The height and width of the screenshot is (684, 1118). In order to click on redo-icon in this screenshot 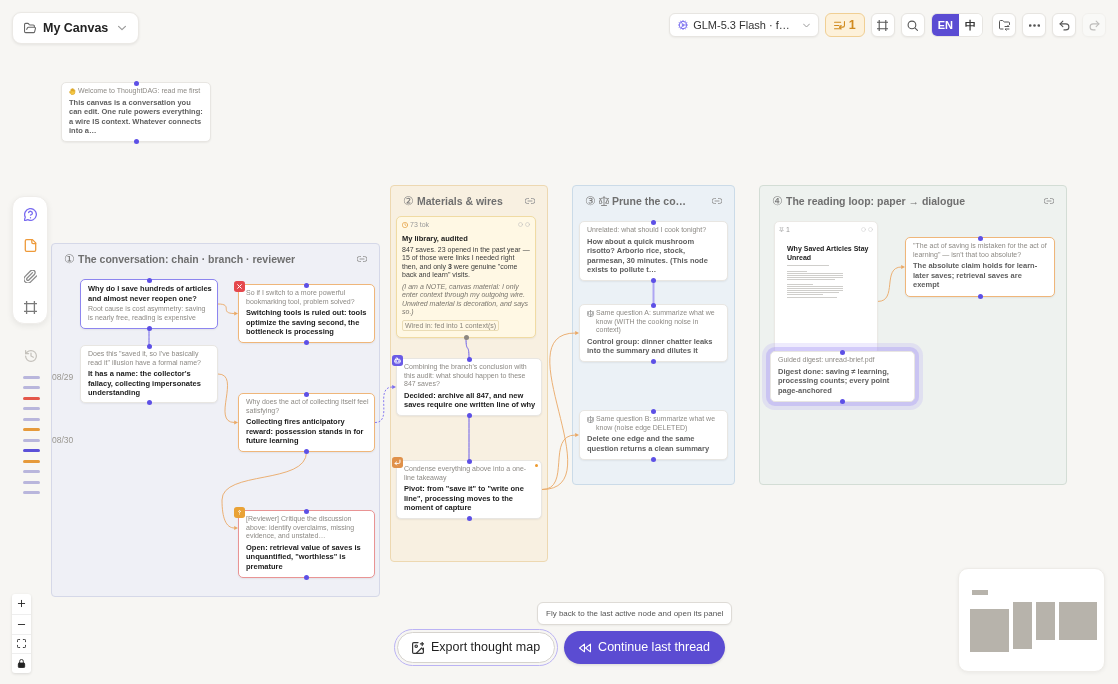, I will do `click(1094, 25)`.